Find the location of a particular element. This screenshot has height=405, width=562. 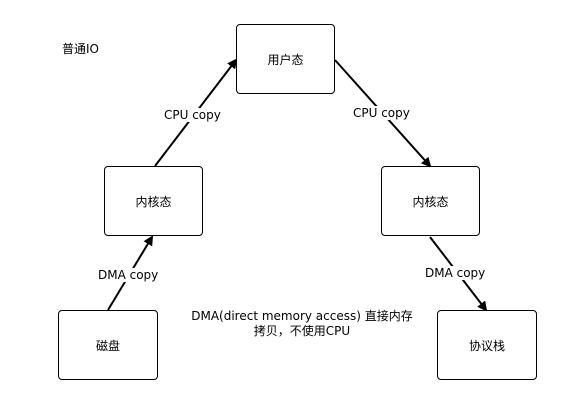

dma-note-line-2: 拷贝，不使用CPU is located at coordinates (302, 331).